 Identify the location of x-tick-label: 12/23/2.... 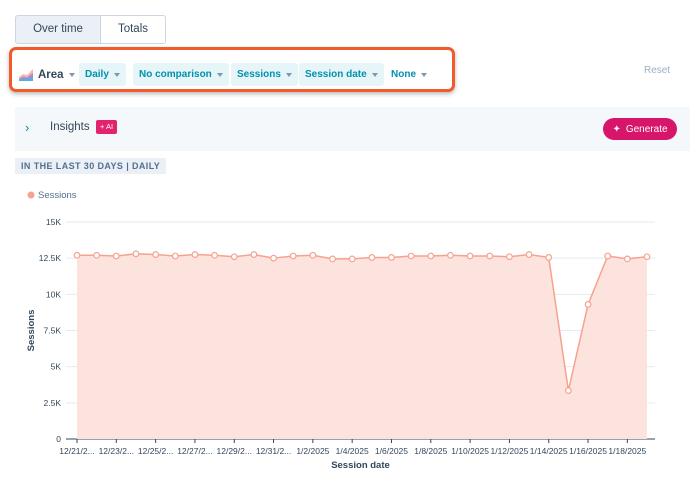
(116, 451).